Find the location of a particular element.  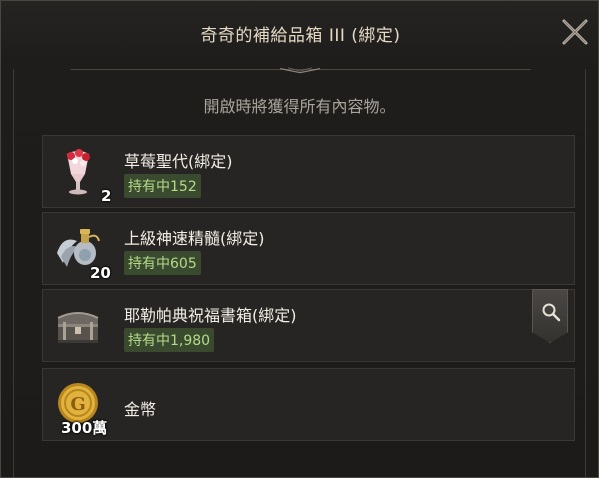

dialog-subtitle: 開啟時將獲得所有內容物。 is located at coordinates (299, 106).